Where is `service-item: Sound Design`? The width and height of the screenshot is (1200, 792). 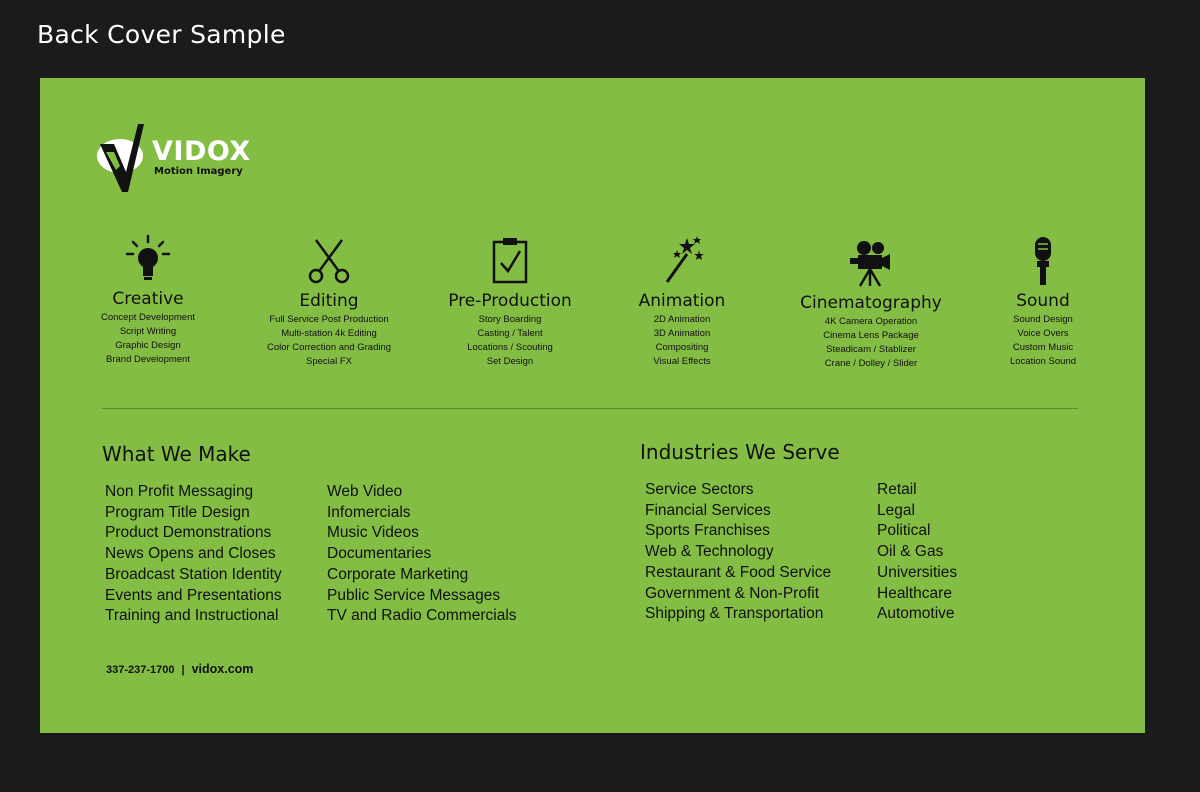 service-item: Sound Design is located at coordinates (1043, 319).